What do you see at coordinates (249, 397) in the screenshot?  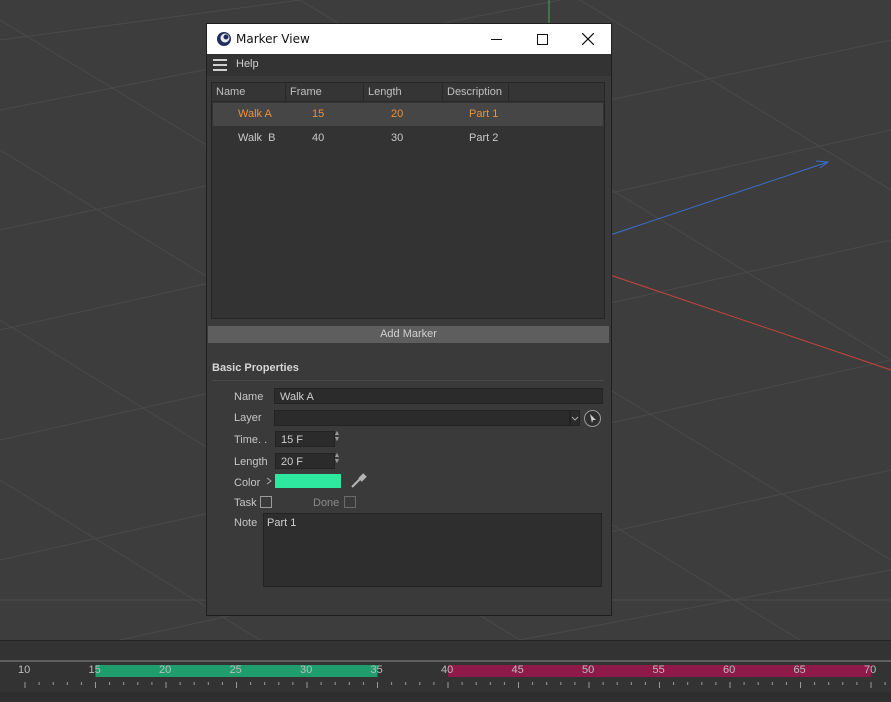 I see `name-label: Name` at bounding box center [249, 397].